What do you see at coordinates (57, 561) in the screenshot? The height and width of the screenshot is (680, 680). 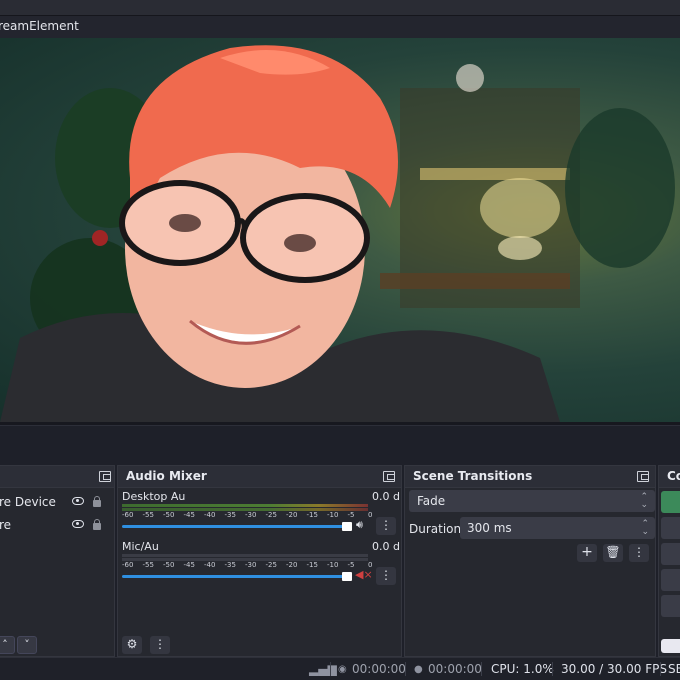 I see `sources-dock: re Device re ˄ ˅` at bounding box center [57, 561].